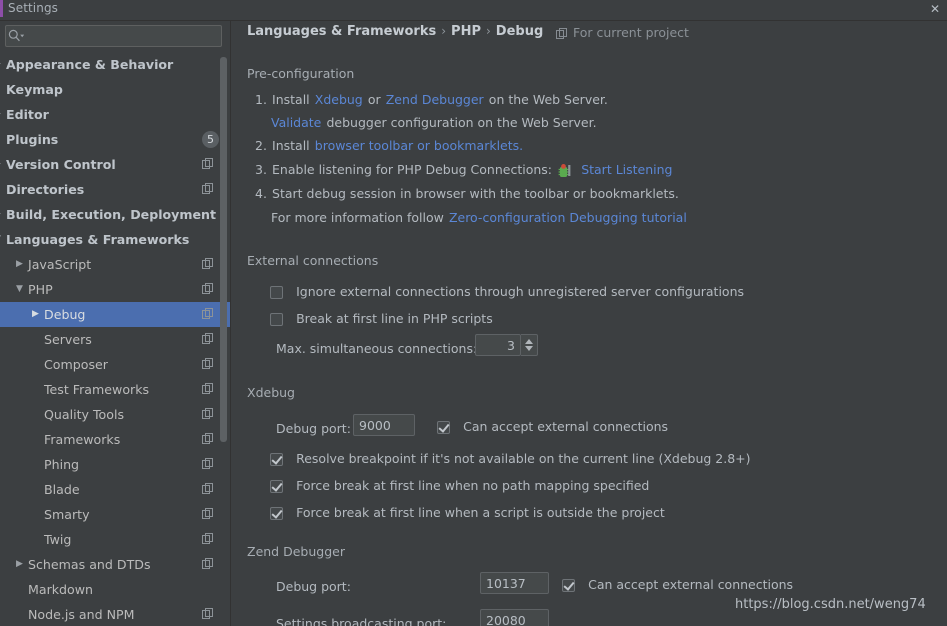  What do you see at coordinates (313, 586) in the screenshot?
I see `zend-port-label: Debug port:` at bounding box center [313, 586].